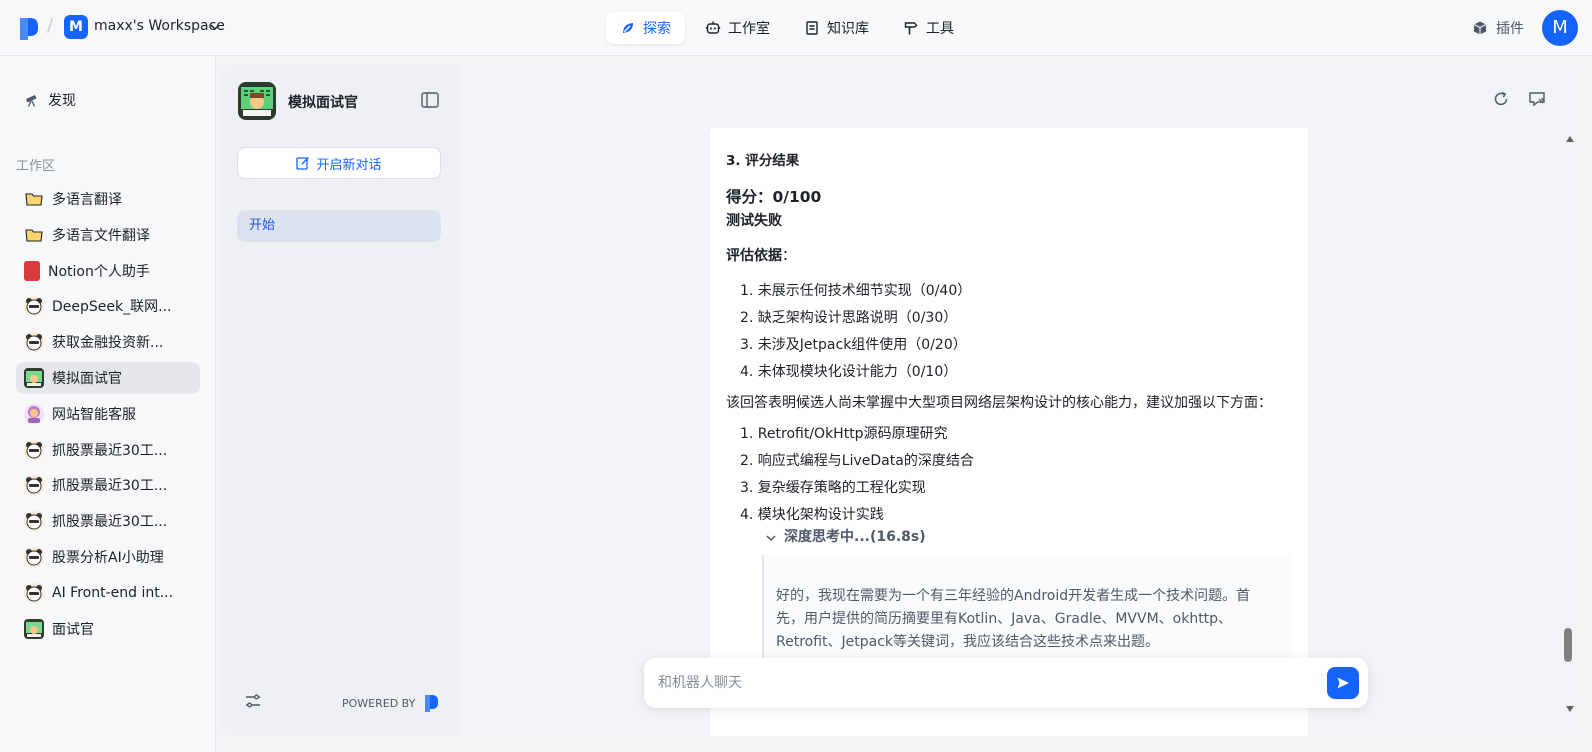 The width and height of the screenshot is (1592, 752). Describe the element at coordinates (1519, 99) in the screenshot. I see `chat-toolbar` at that location.